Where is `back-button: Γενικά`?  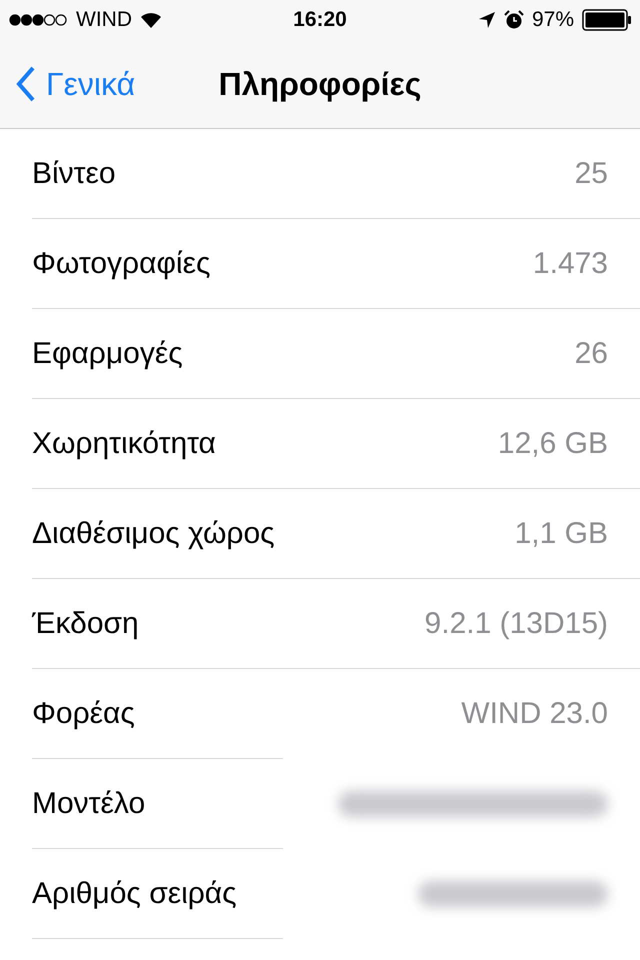 back-button: Γενικά is located at coordinates (68, 84).